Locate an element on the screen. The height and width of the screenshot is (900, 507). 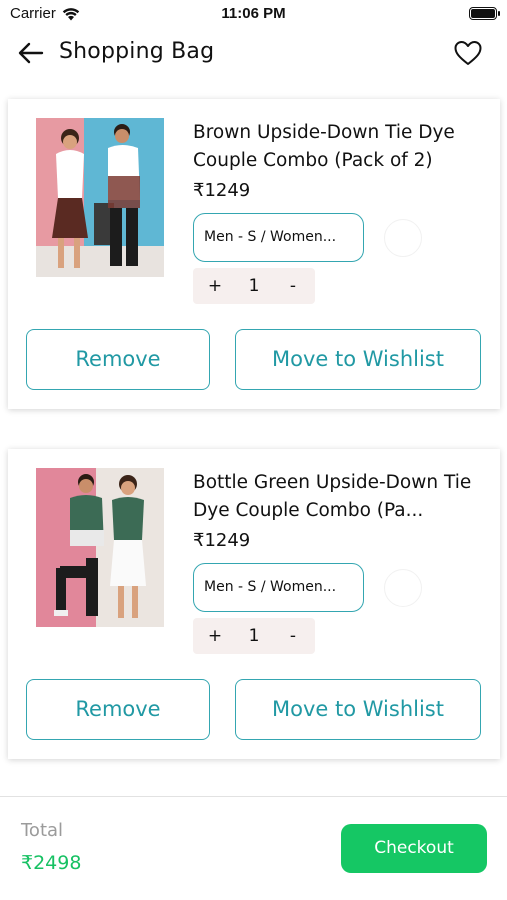
total-label: Total is located at coordinates (42, 830).